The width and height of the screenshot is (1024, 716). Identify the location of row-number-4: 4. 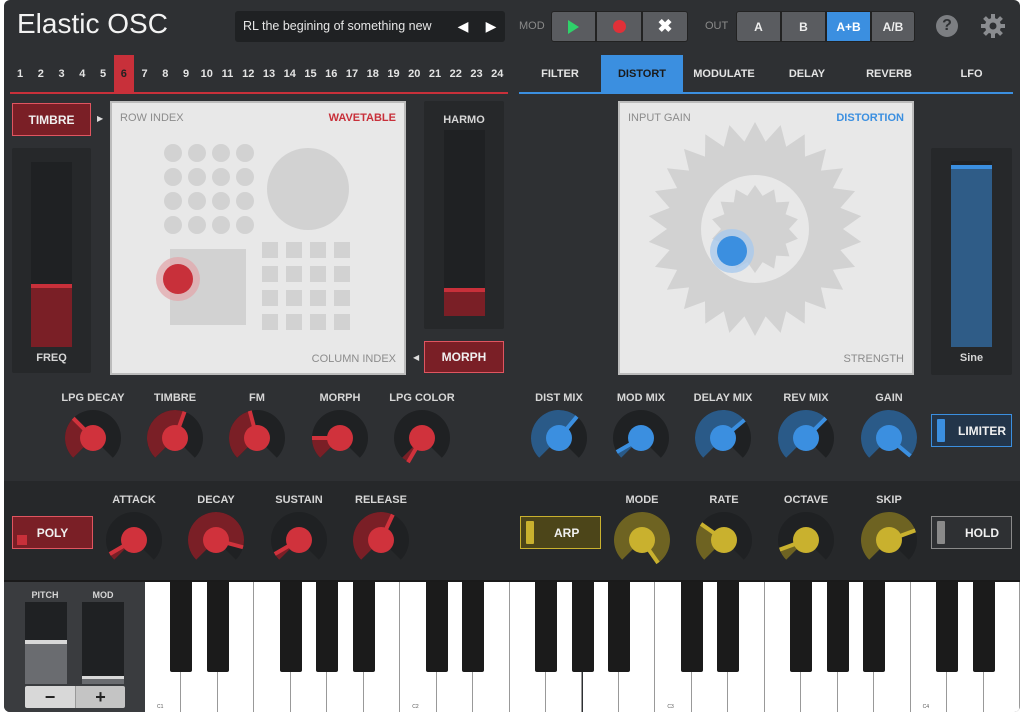
(82, 74).